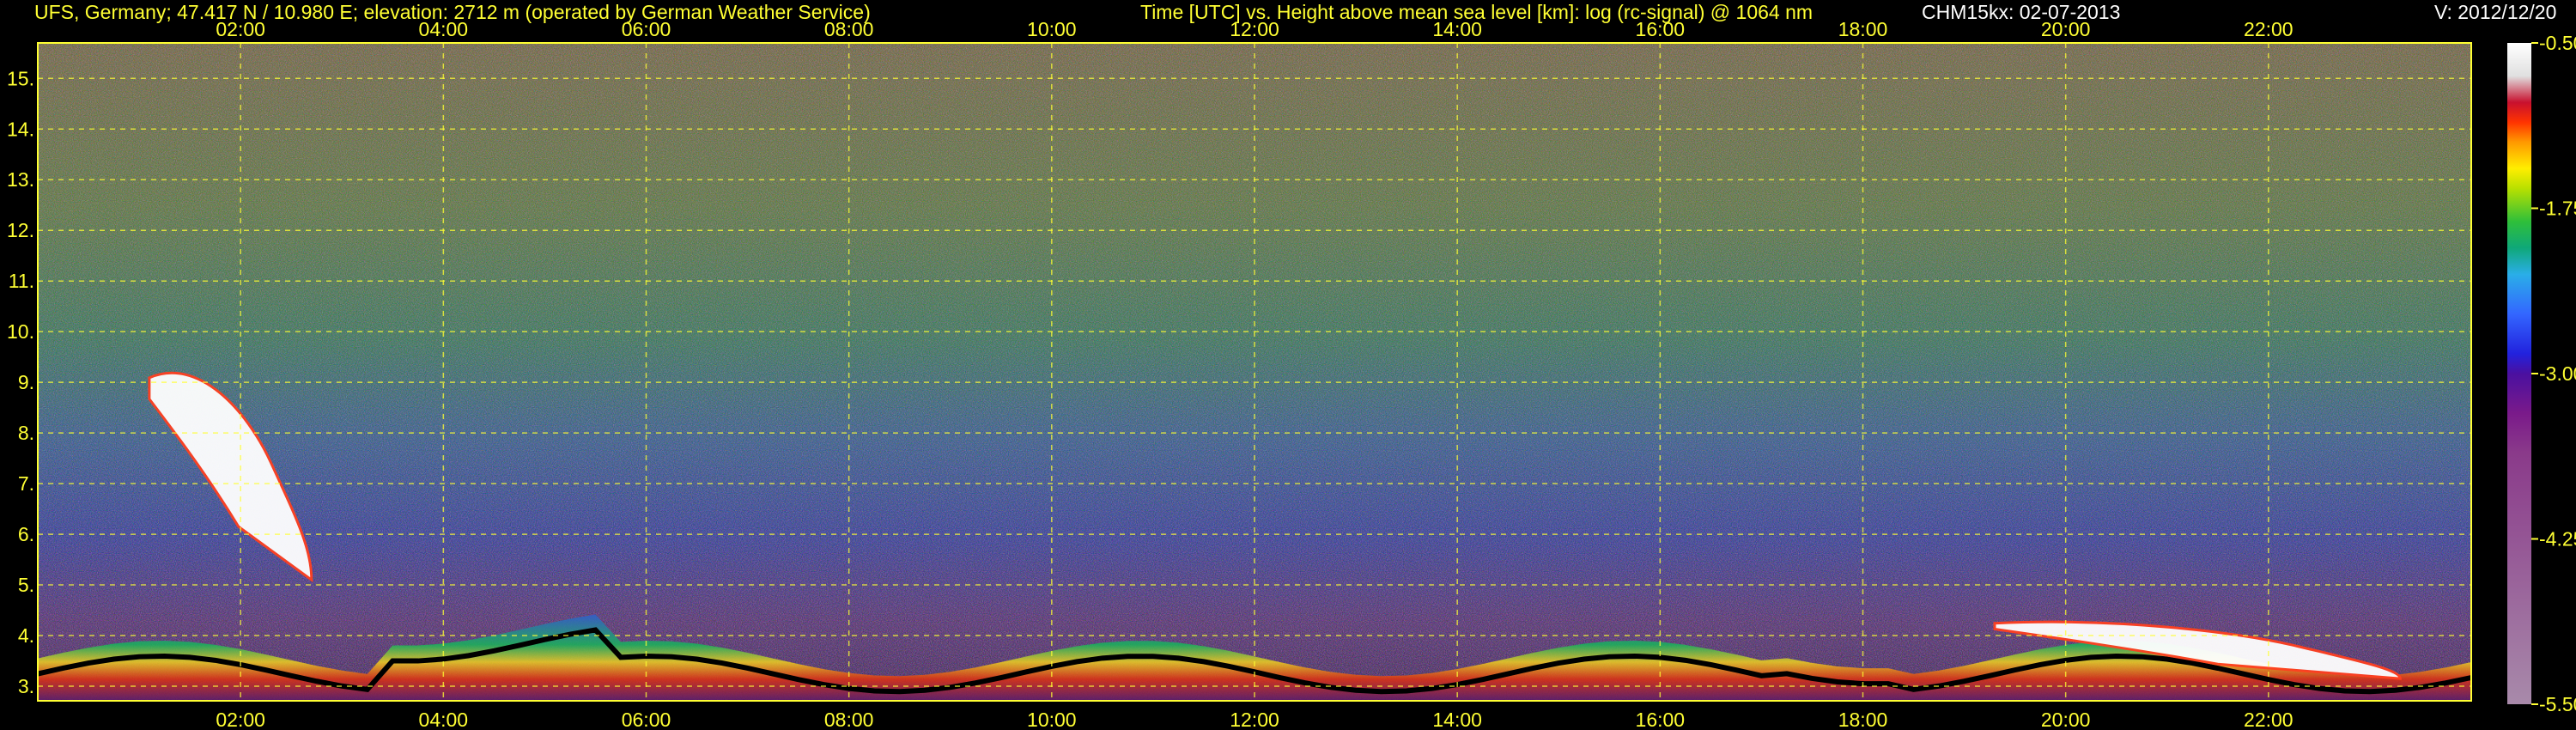 The height and width of the screenshot is (730, 2576). What do you see at coordinates (26, 585) in the screenshot?
I see `y-tick-label: 5.` at bounding box center [26, 585].